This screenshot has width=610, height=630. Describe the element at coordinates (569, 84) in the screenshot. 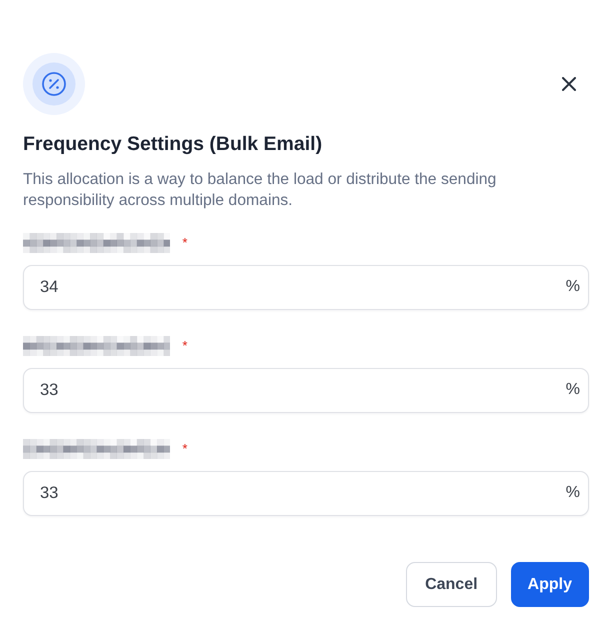

I see `close-icon` at that location.